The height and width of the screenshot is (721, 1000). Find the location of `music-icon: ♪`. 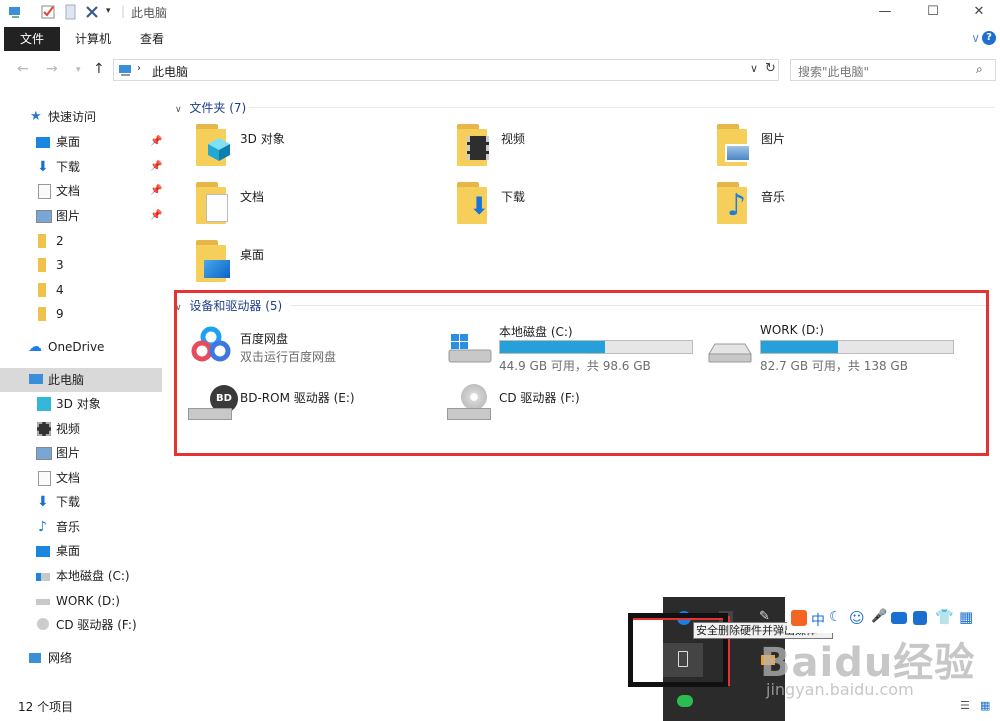

music-icon: ♪ is located at coordinates (42, 527).